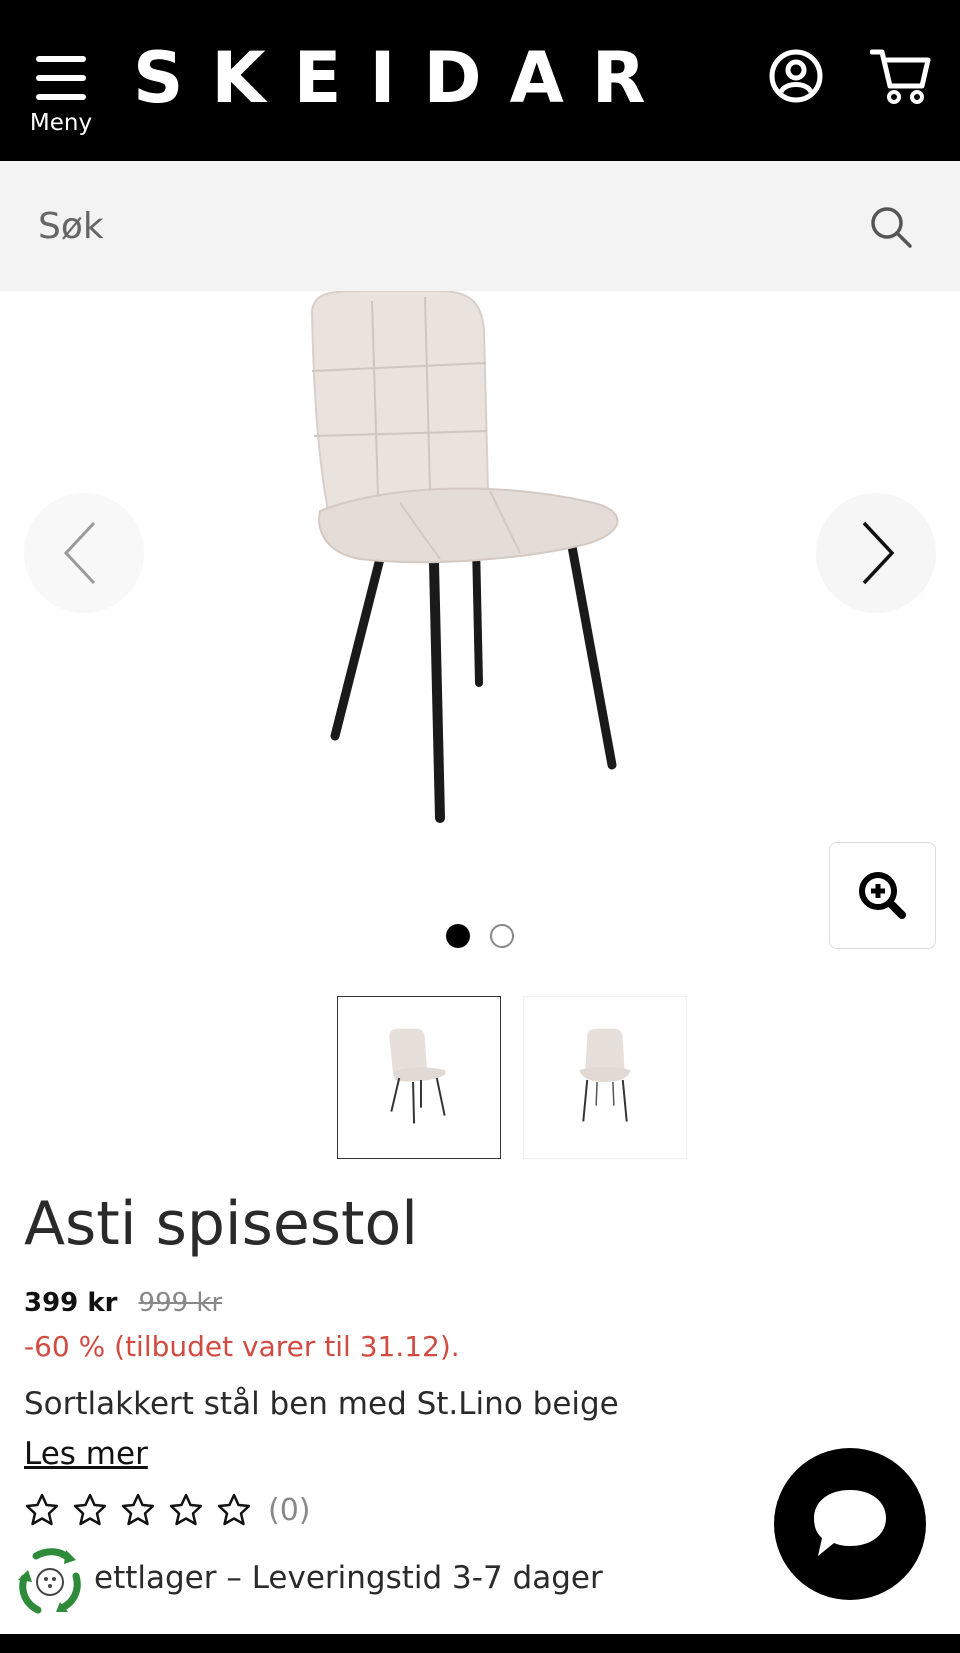  What do you see at coordinates (49, 1581) in the screenshot?
I see `eco-recycle-icon` at bounding box center [49, 1581].